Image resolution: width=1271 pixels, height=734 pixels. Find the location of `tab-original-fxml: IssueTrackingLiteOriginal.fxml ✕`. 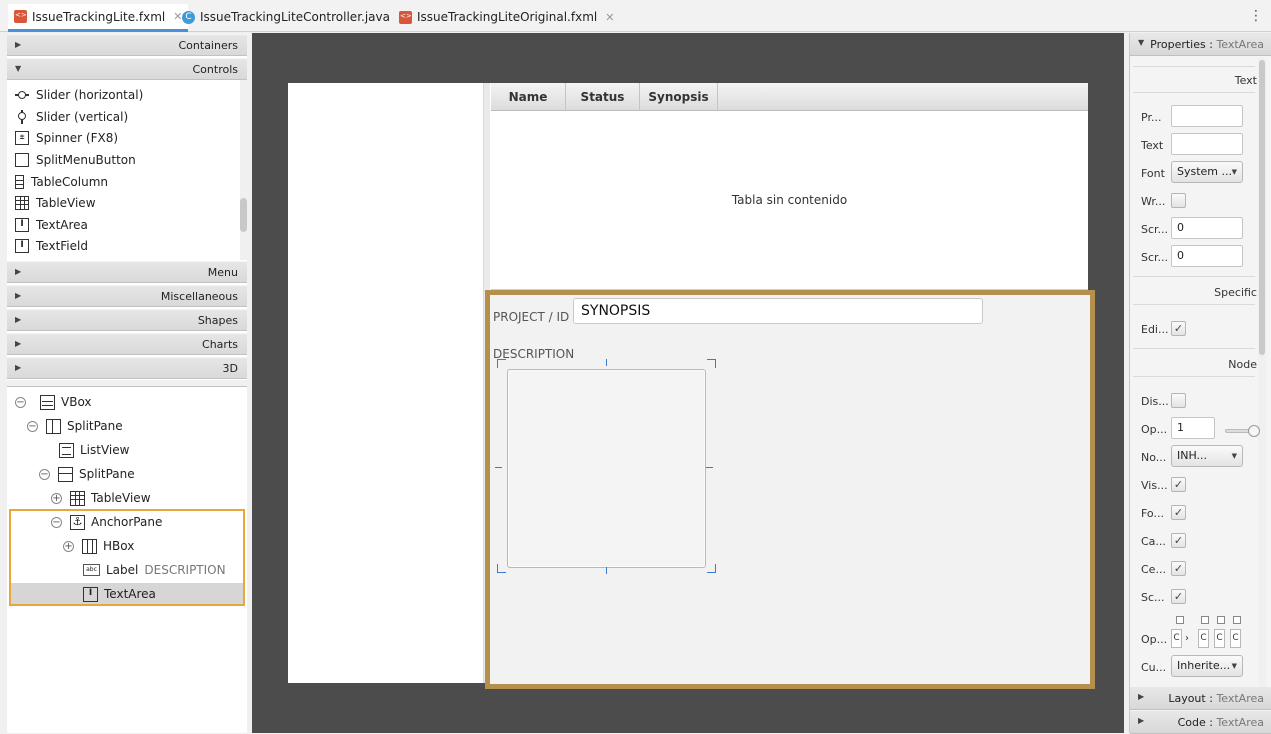

tab-original-fxml: IssueTrackingLiteOriginal.fxml ✕ is located at coordinates (506, 17).